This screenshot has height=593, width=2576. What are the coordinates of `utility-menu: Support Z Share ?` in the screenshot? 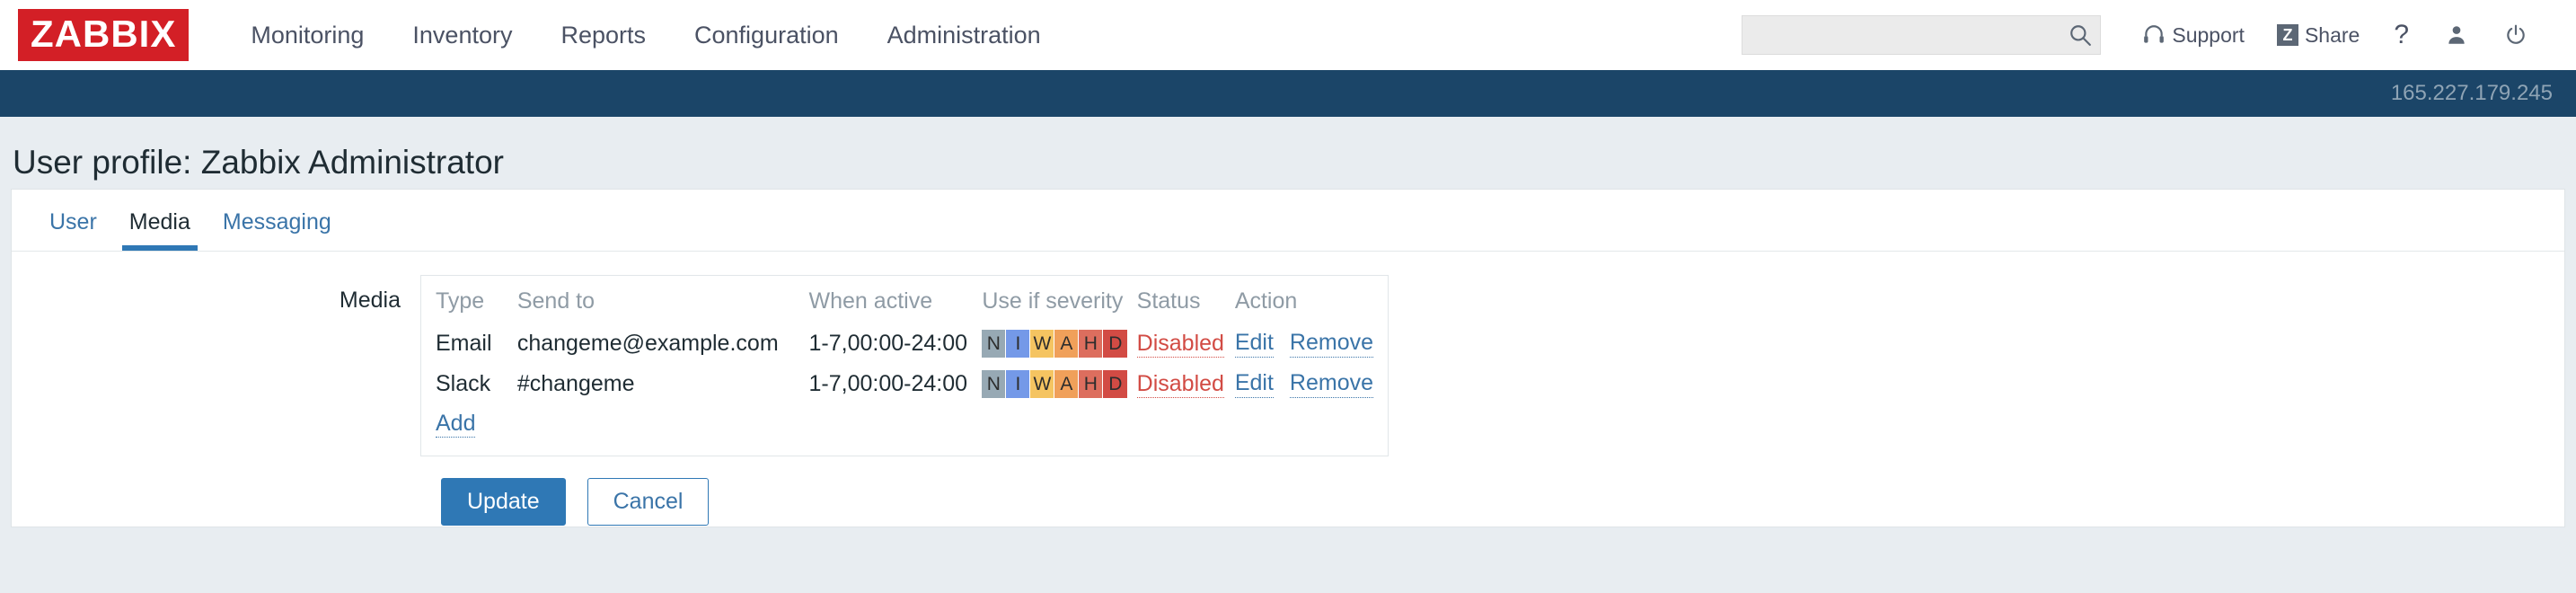 It's located at (2335, 35).